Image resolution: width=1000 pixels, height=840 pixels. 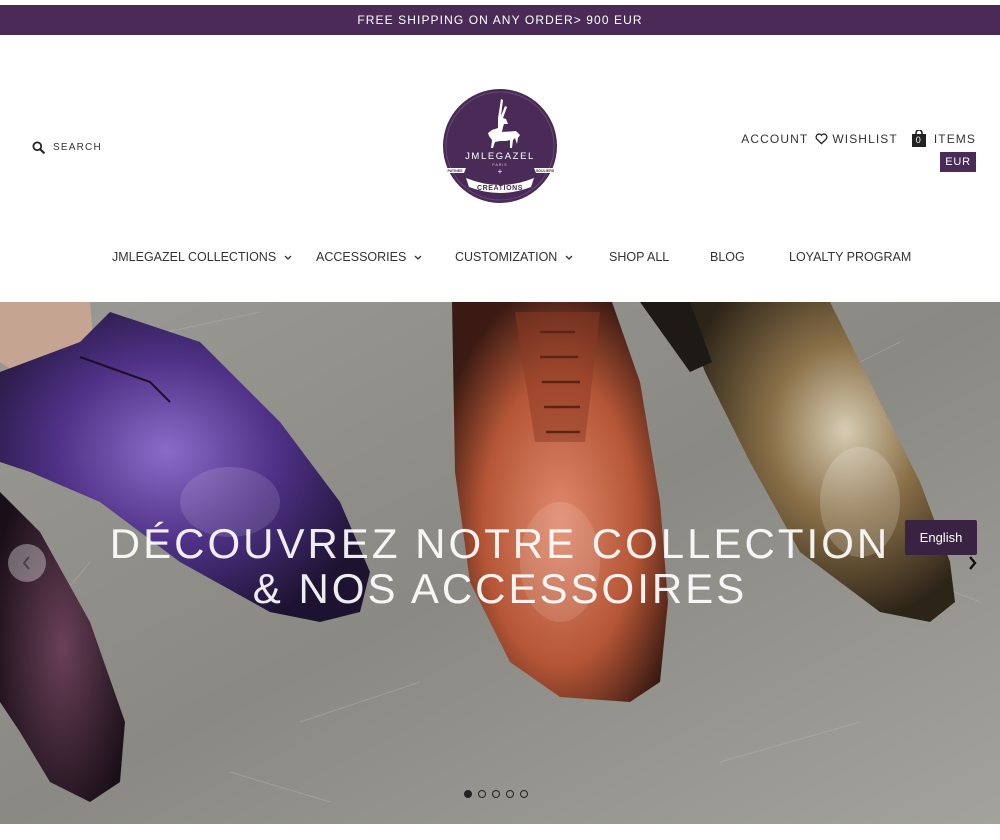 I want to click on wishlist-link: WISHLIST, so click(x=856, y=139).